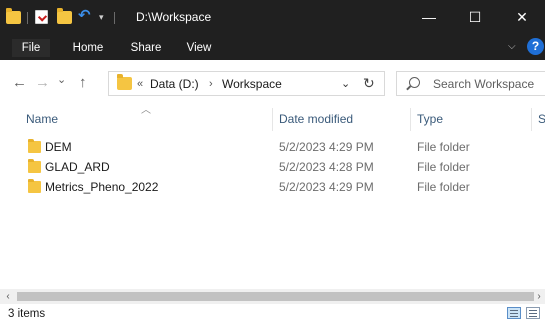 The height and width of the screenshot is (323, 545). What do you see at coordinates (58, 147) in the screenshot?
I see `file-name: DEM` at bounding box center [58, 147].